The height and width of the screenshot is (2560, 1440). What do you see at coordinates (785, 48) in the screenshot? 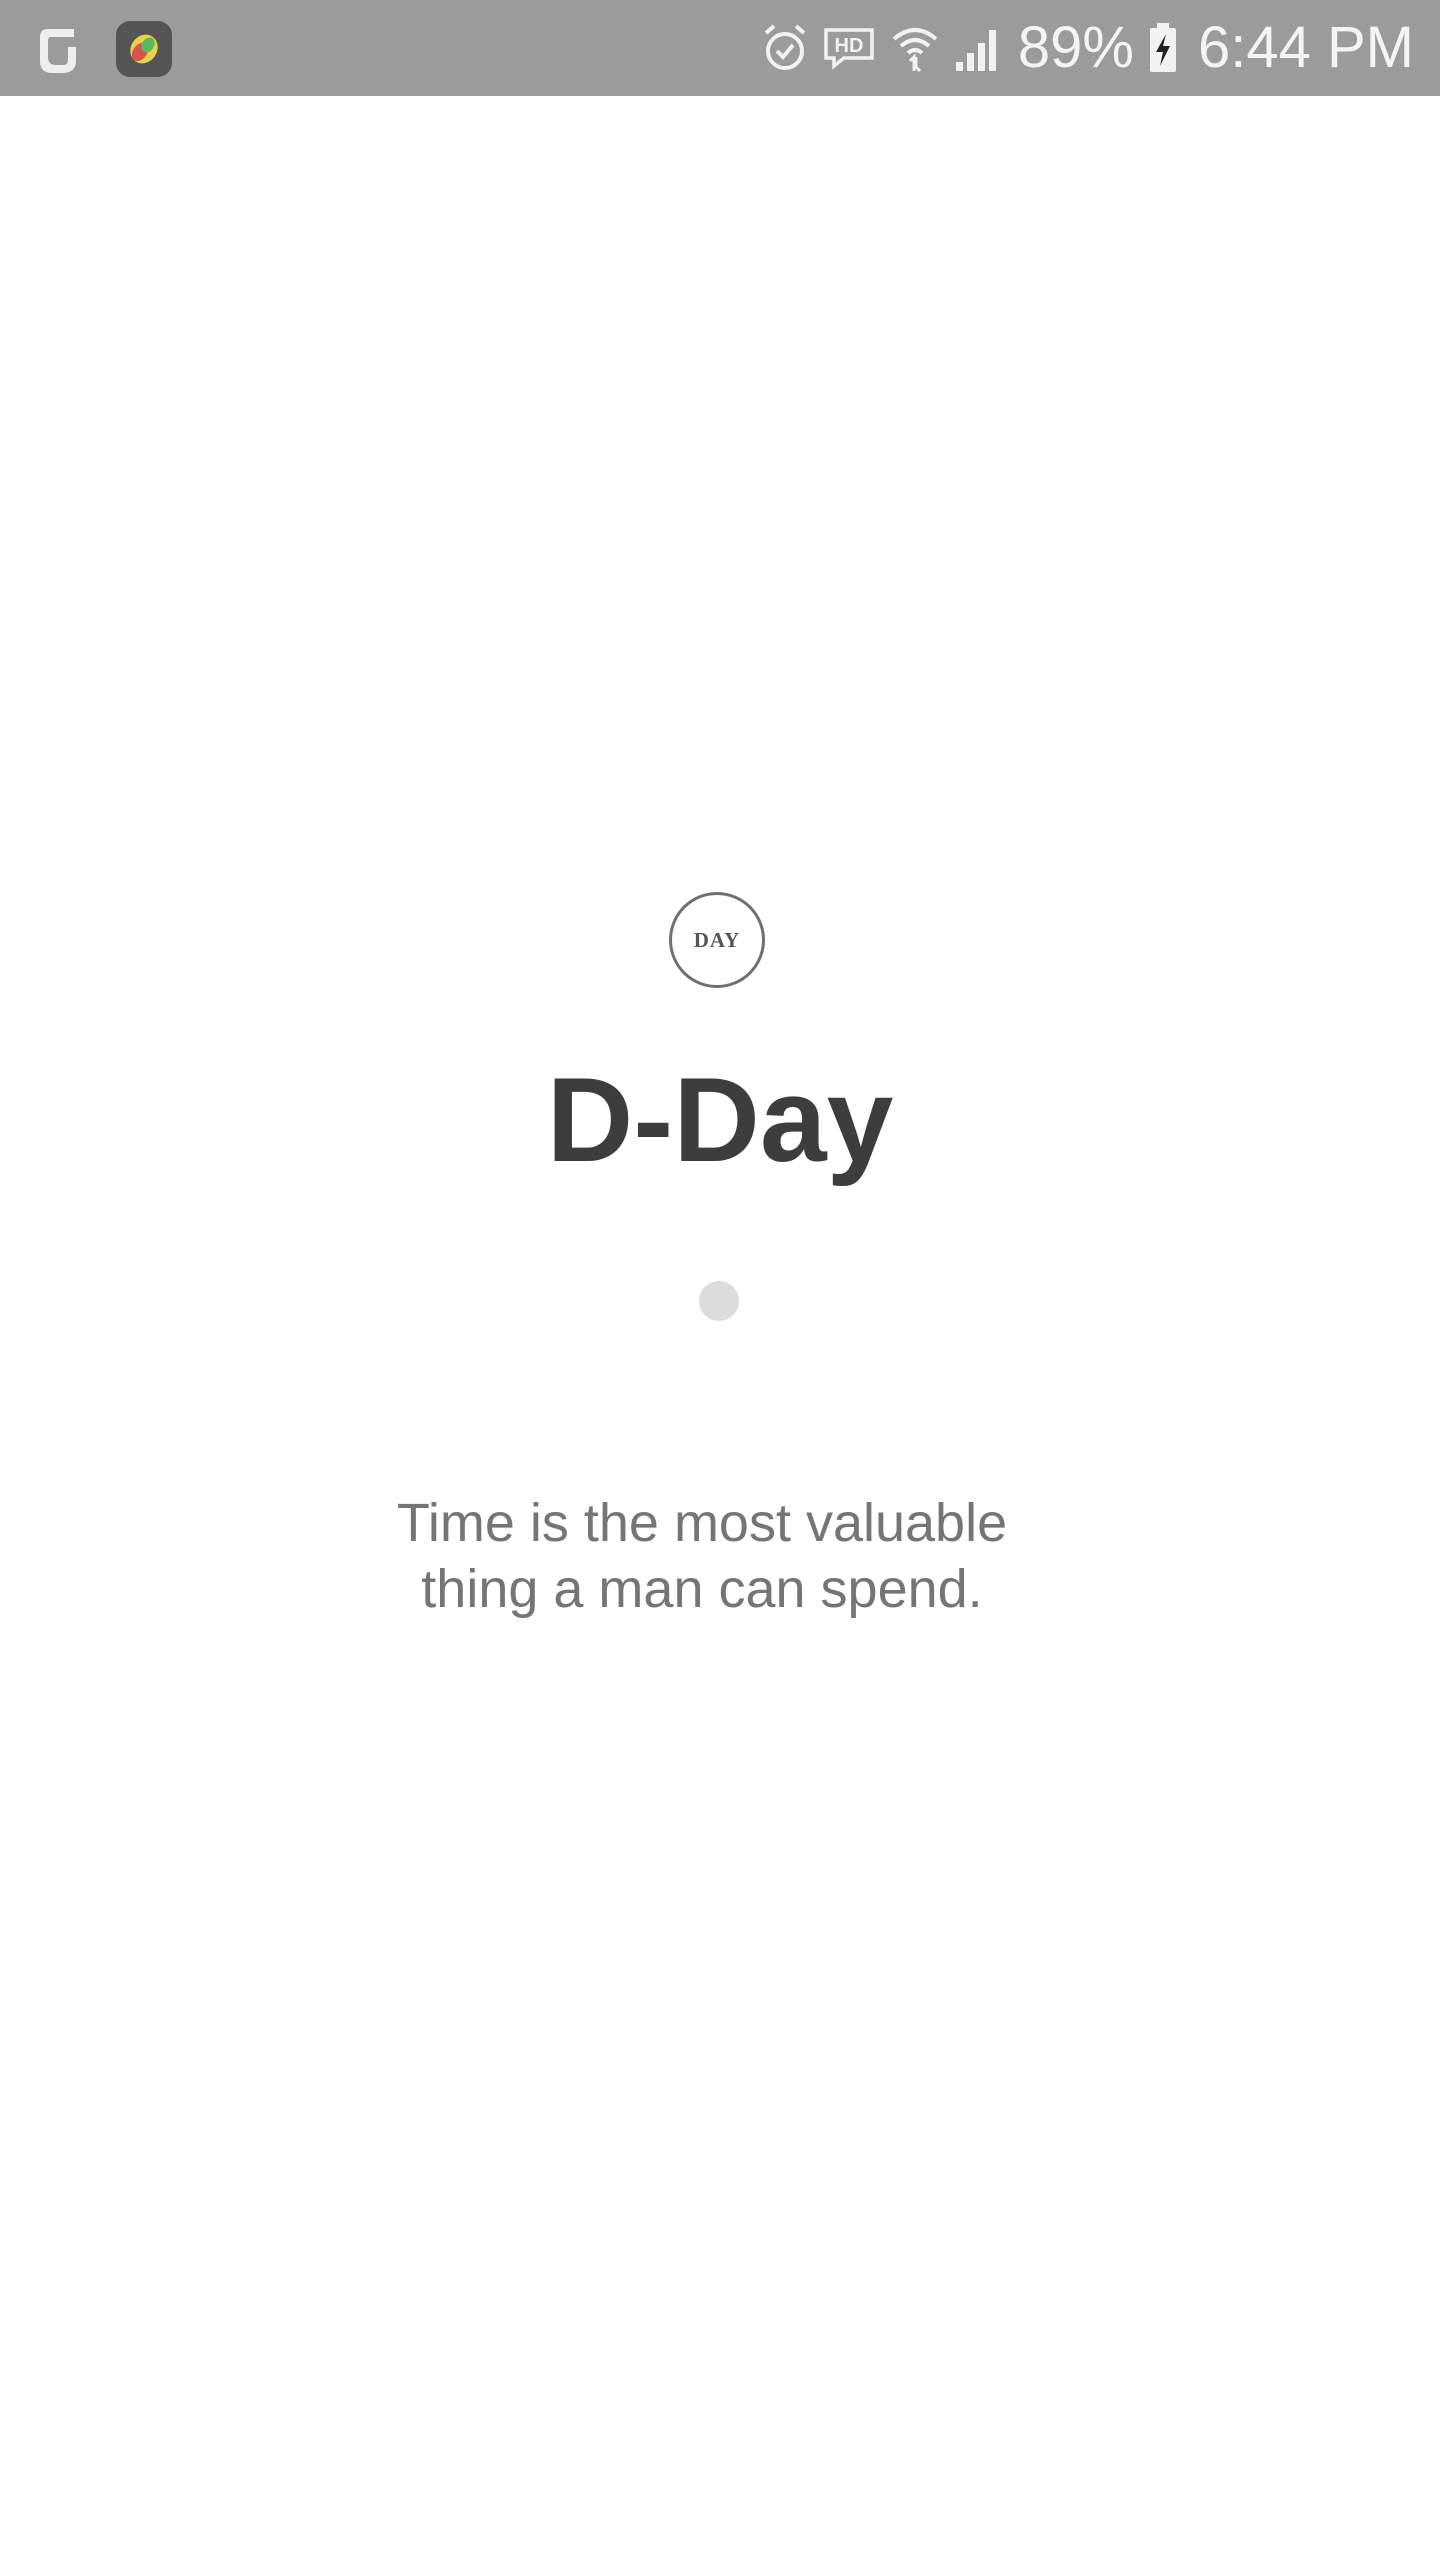
I see `alarm-icon` at bounding box center [785, 48].